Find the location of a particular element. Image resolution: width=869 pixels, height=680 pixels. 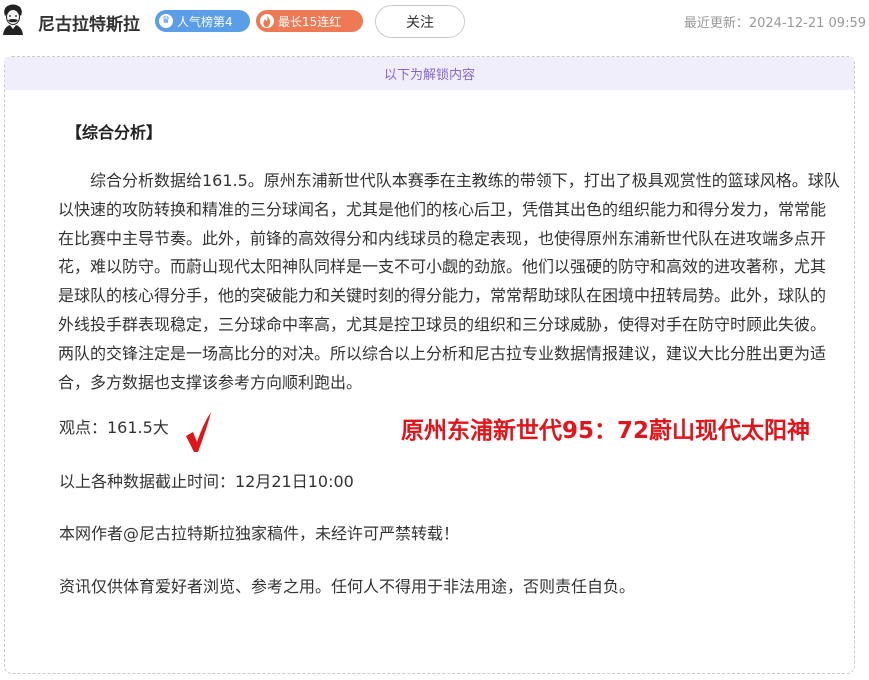

final-score: 原州东浦新世代95：72蔚山现代太阳神 is located at coordinates (606, 431).